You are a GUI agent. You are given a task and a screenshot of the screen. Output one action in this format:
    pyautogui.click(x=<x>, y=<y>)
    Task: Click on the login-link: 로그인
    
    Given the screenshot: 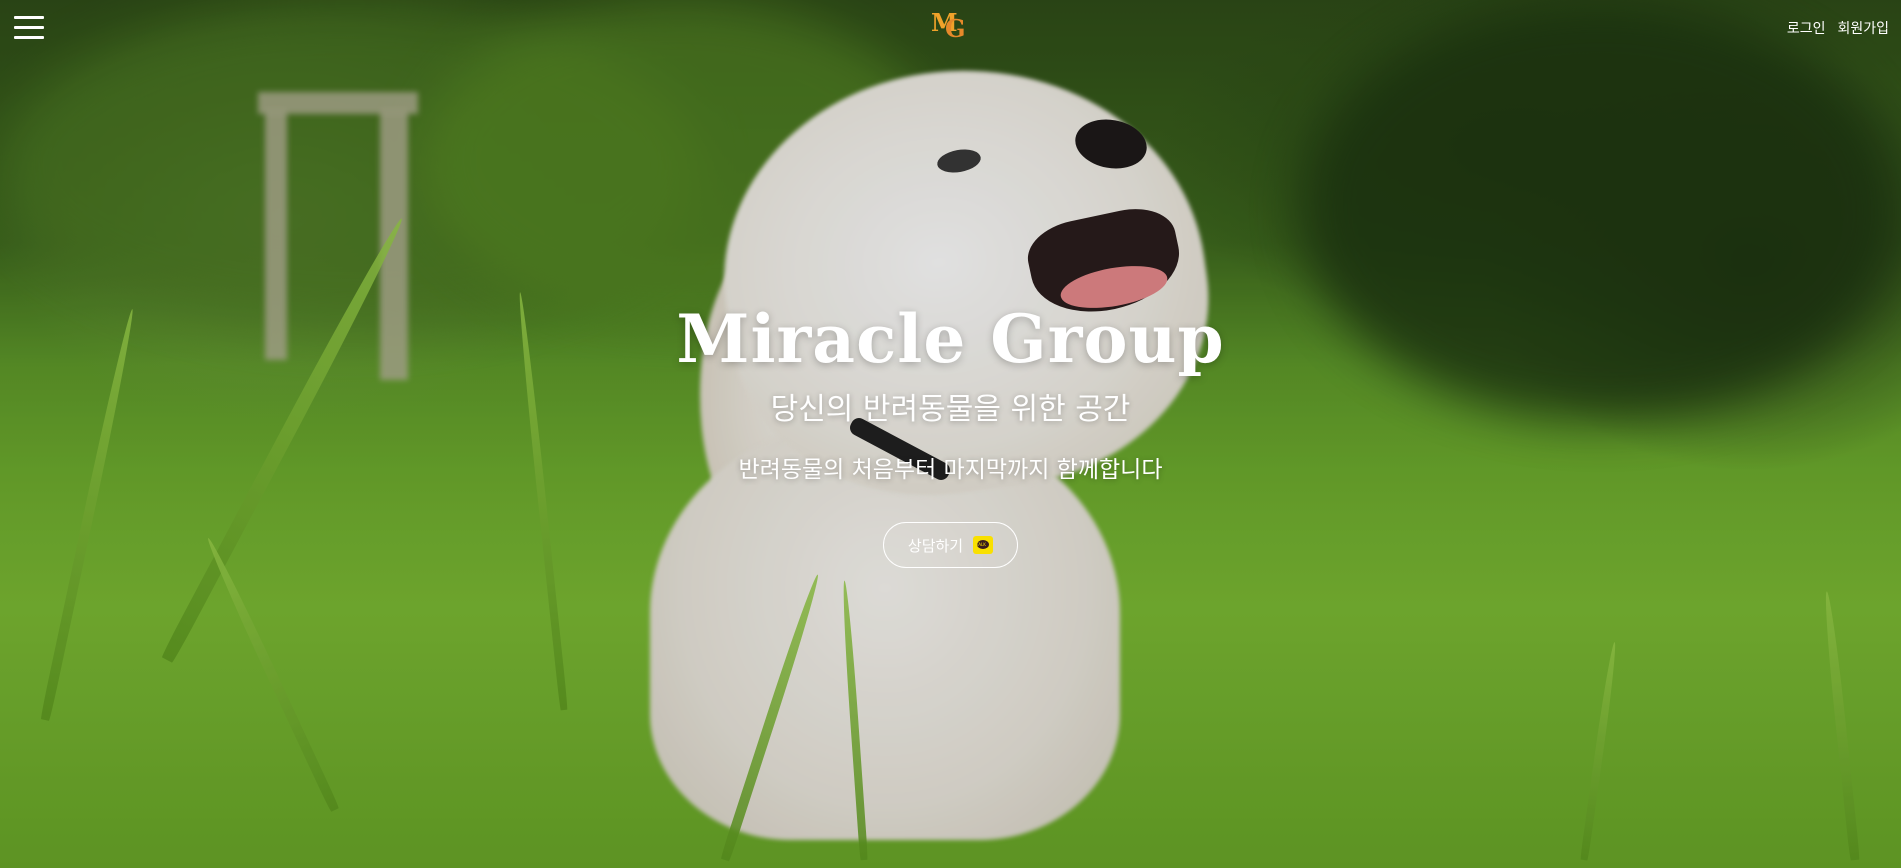 What is the action you would take?
    pyautogui.click(x=1806, y=28)
    